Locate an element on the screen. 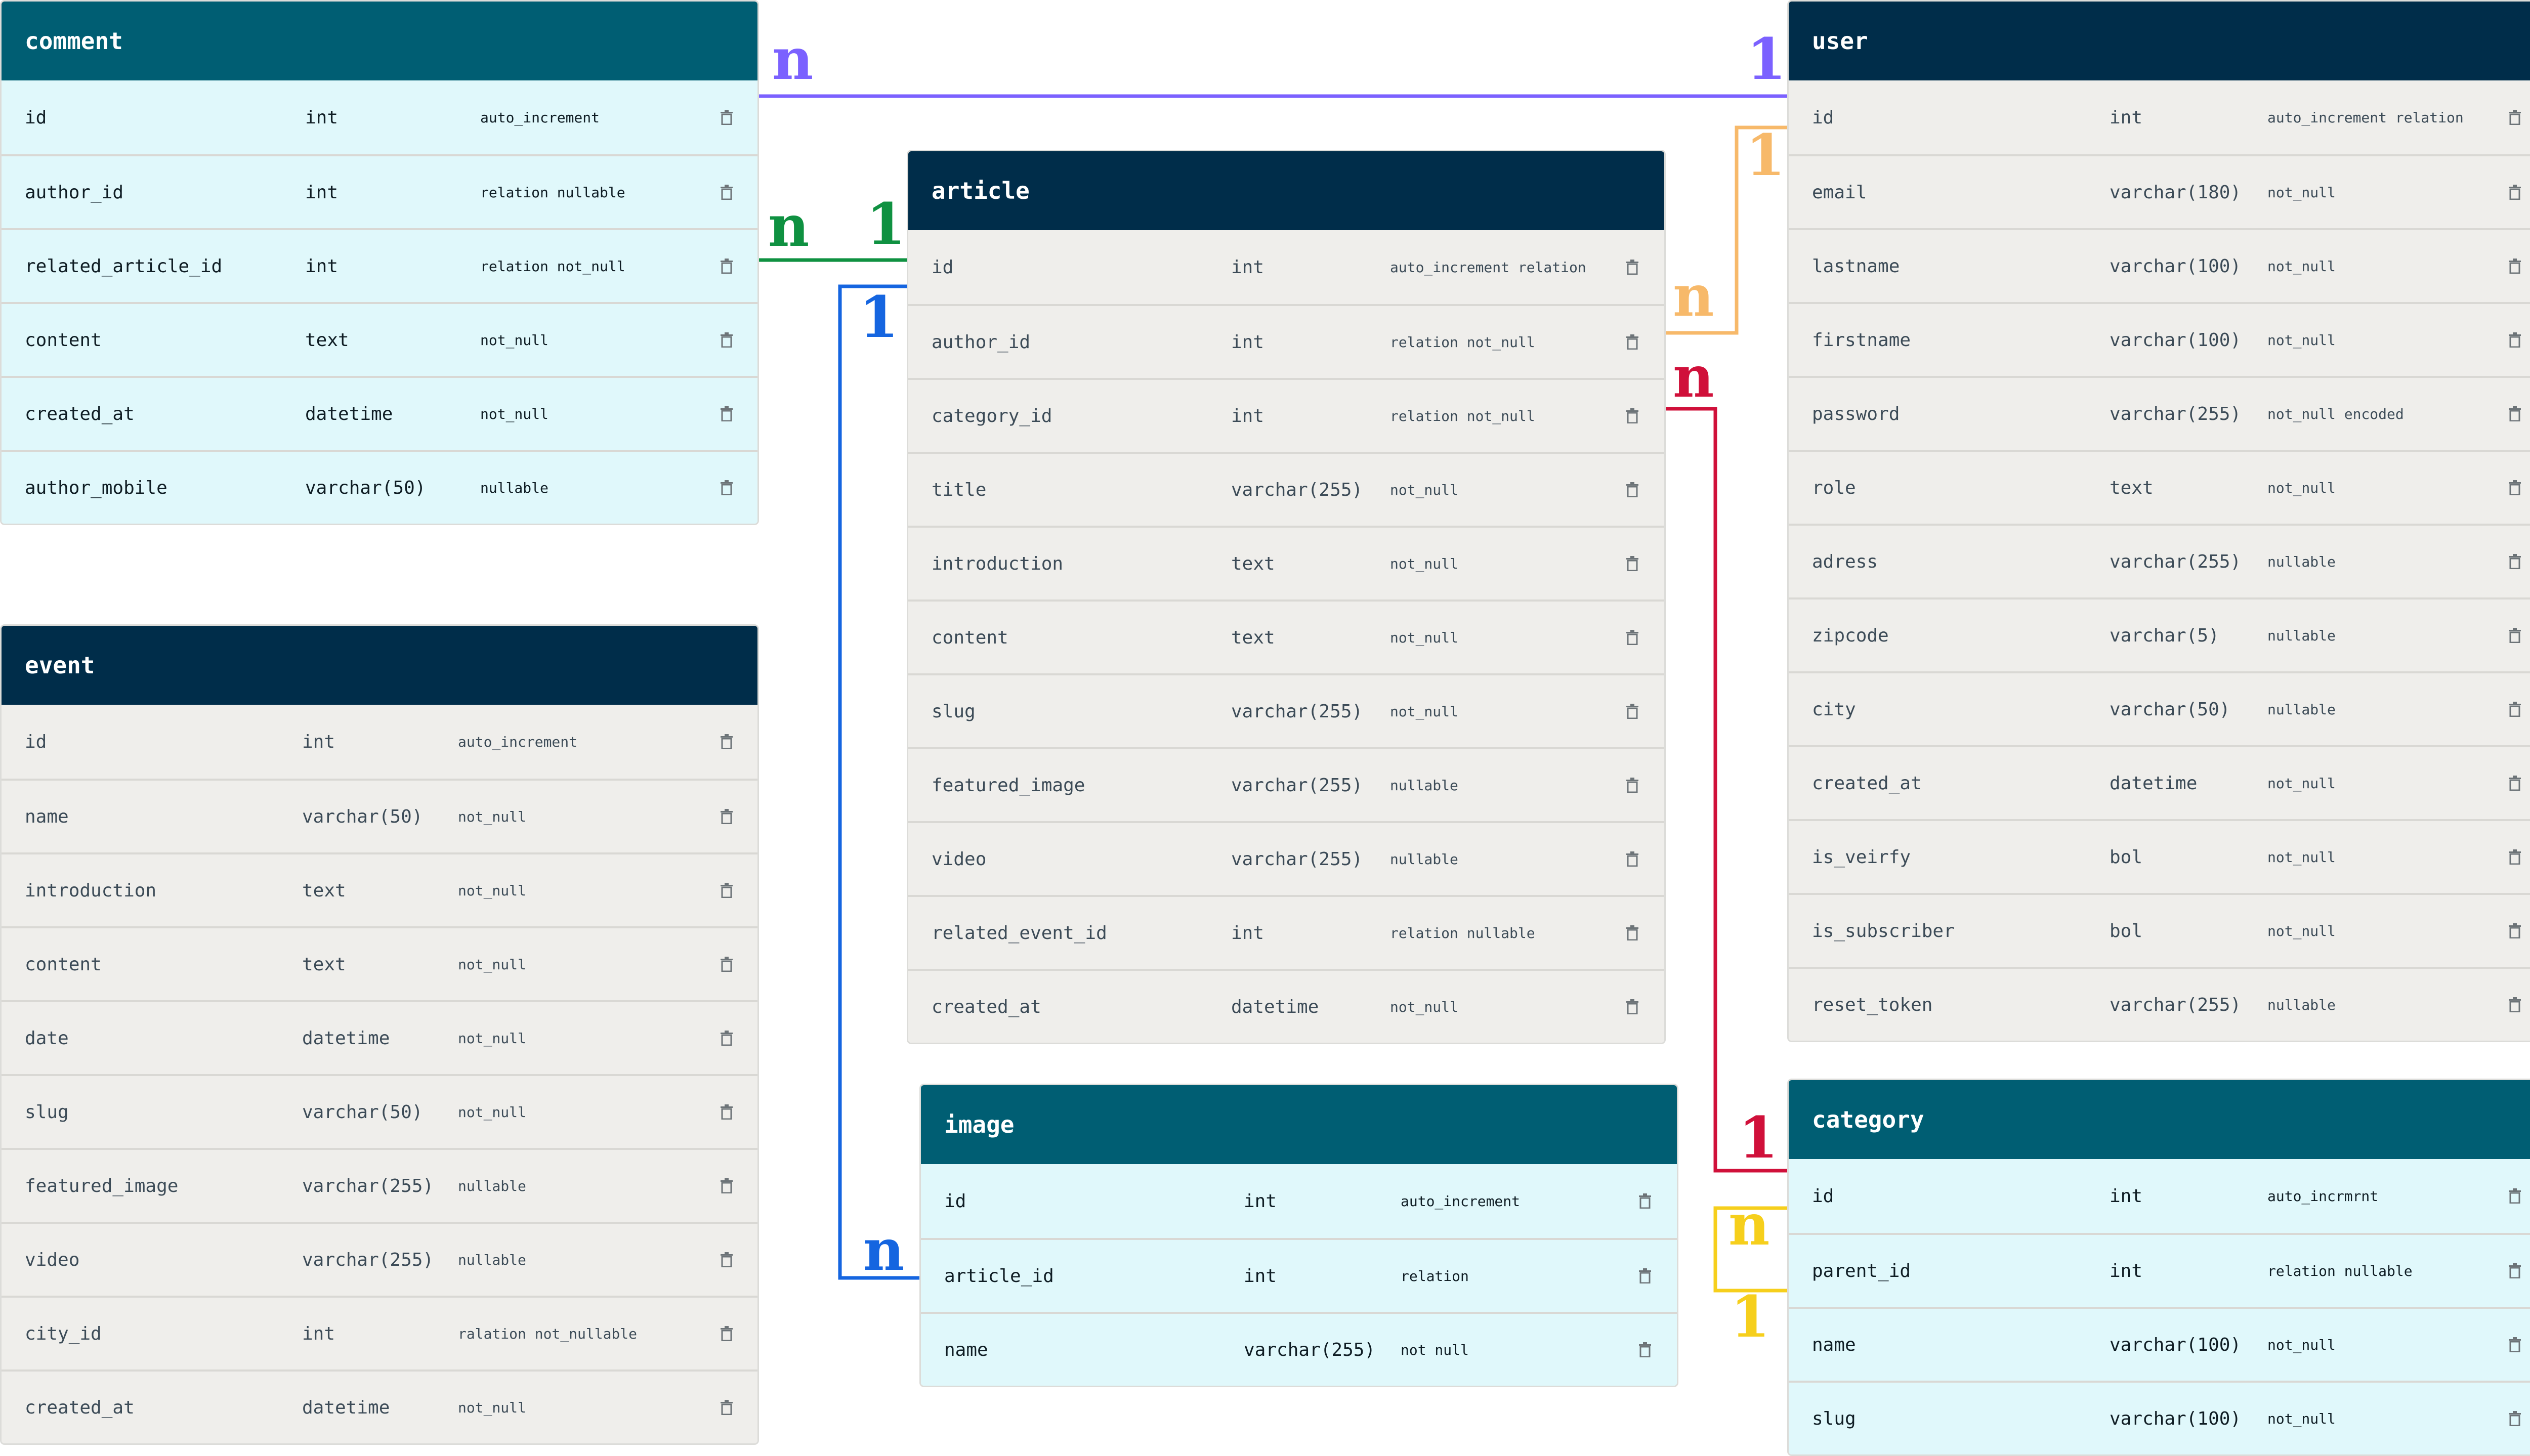 This screenshot has height=1456, width=2530. table-row: email varchar(180) not_null is located at coordinates (2159, 191).